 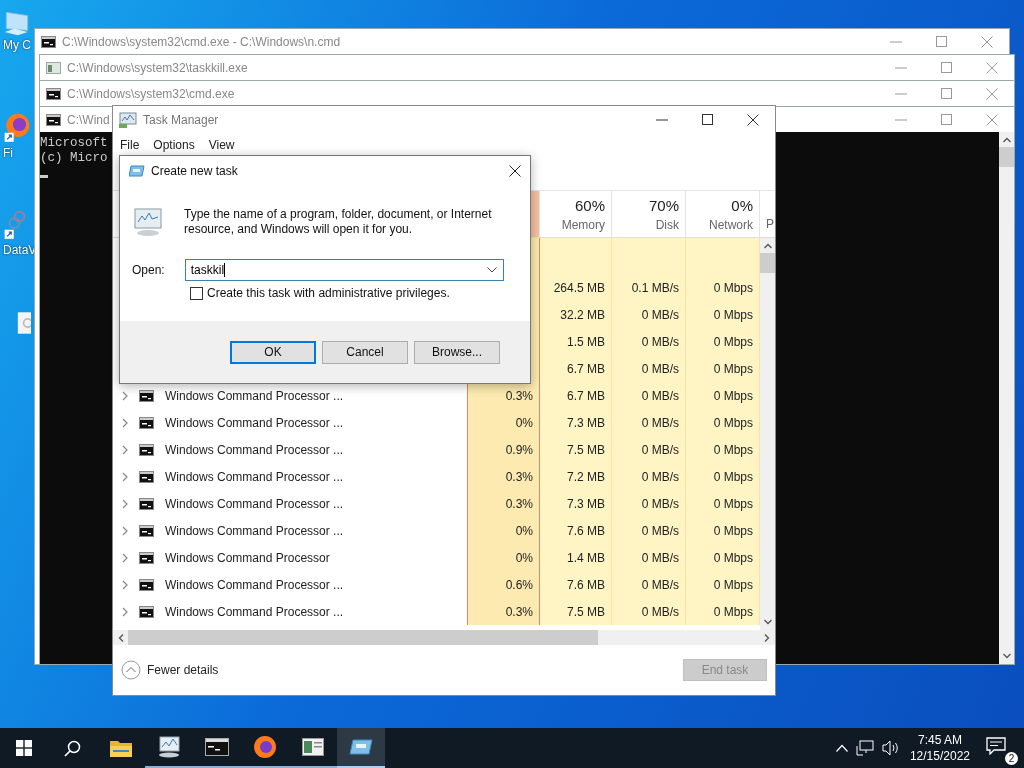 What do you see at coordinates (841, 748) in the screenshot?
I see `chevron-up-icon` at bounding box center [841, 748].